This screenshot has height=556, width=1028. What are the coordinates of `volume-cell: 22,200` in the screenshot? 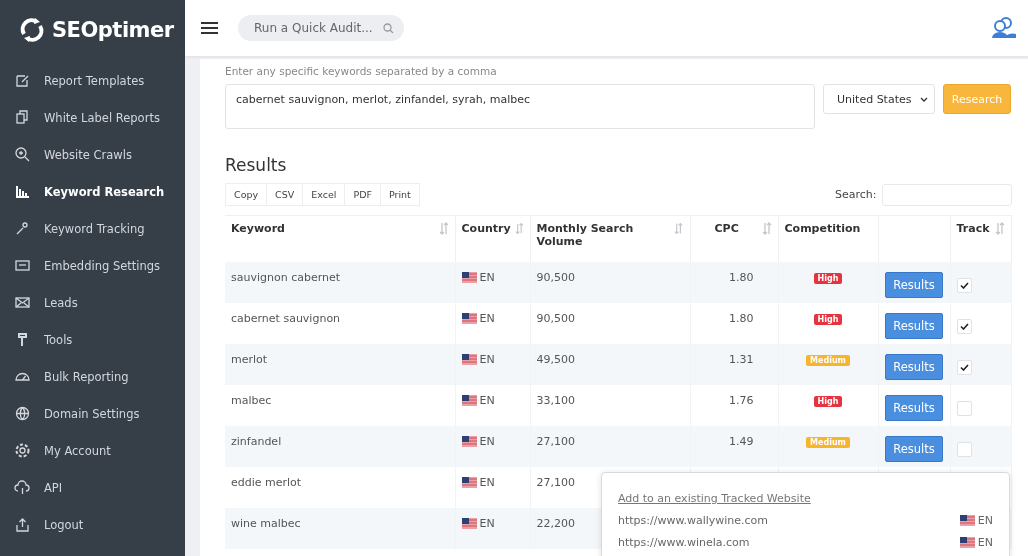 It's located at (555, 523).